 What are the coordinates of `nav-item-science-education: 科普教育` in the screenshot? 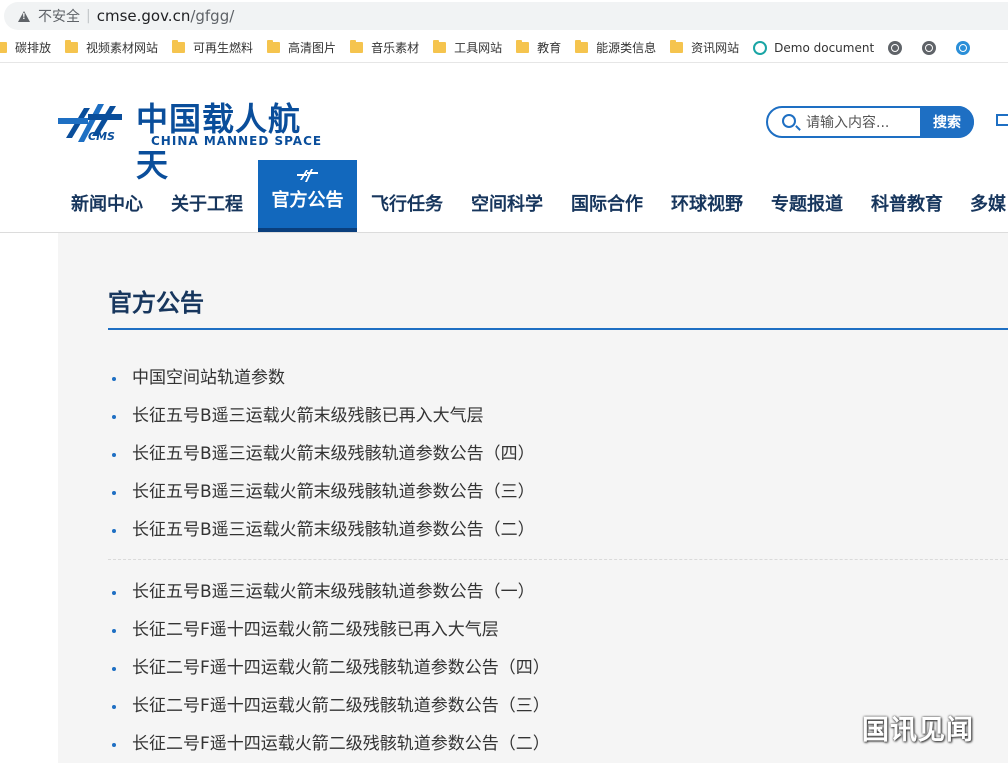 It's located at (907, 196).